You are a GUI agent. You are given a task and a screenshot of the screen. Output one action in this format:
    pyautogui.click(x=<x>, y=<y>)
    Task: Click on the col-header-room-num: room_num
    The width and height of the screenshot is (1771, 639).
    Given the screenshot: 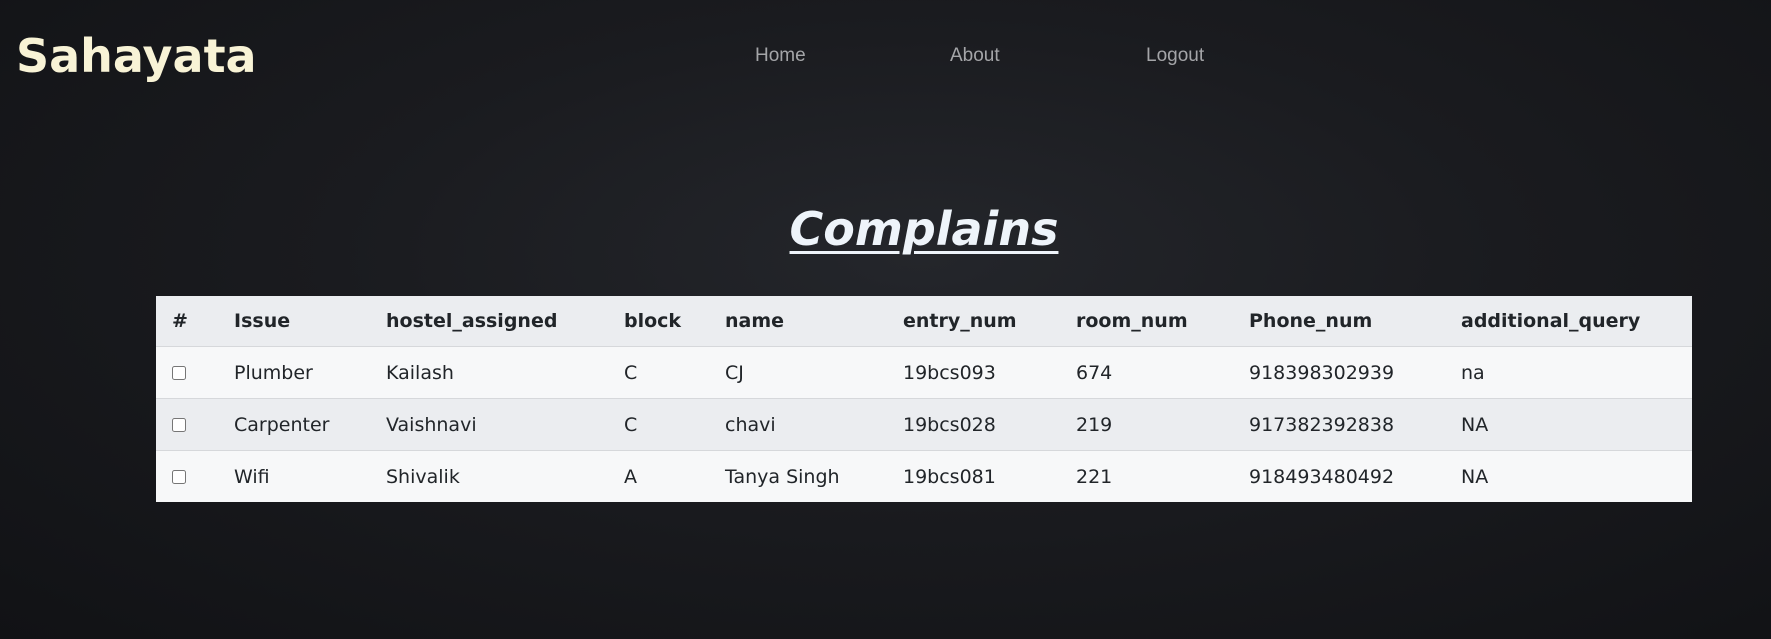 What is the action you would take?
    pyautogui.click(x=1132, y=321)
    